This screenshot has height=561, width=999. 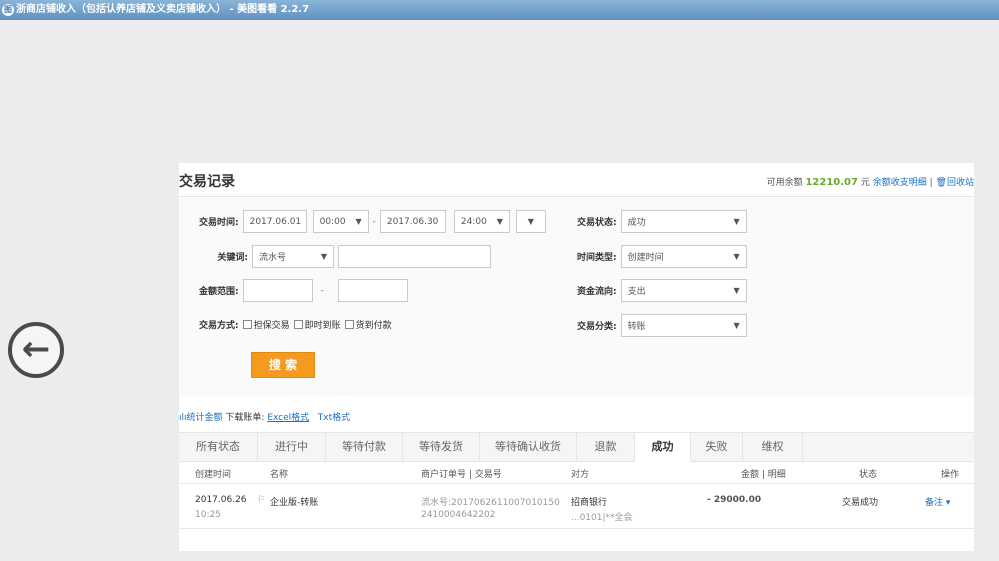 What do you see at coordinates (717, 447) in the screenshot?
I see `tab-failed: 失败` at bounding box center [717, 447].